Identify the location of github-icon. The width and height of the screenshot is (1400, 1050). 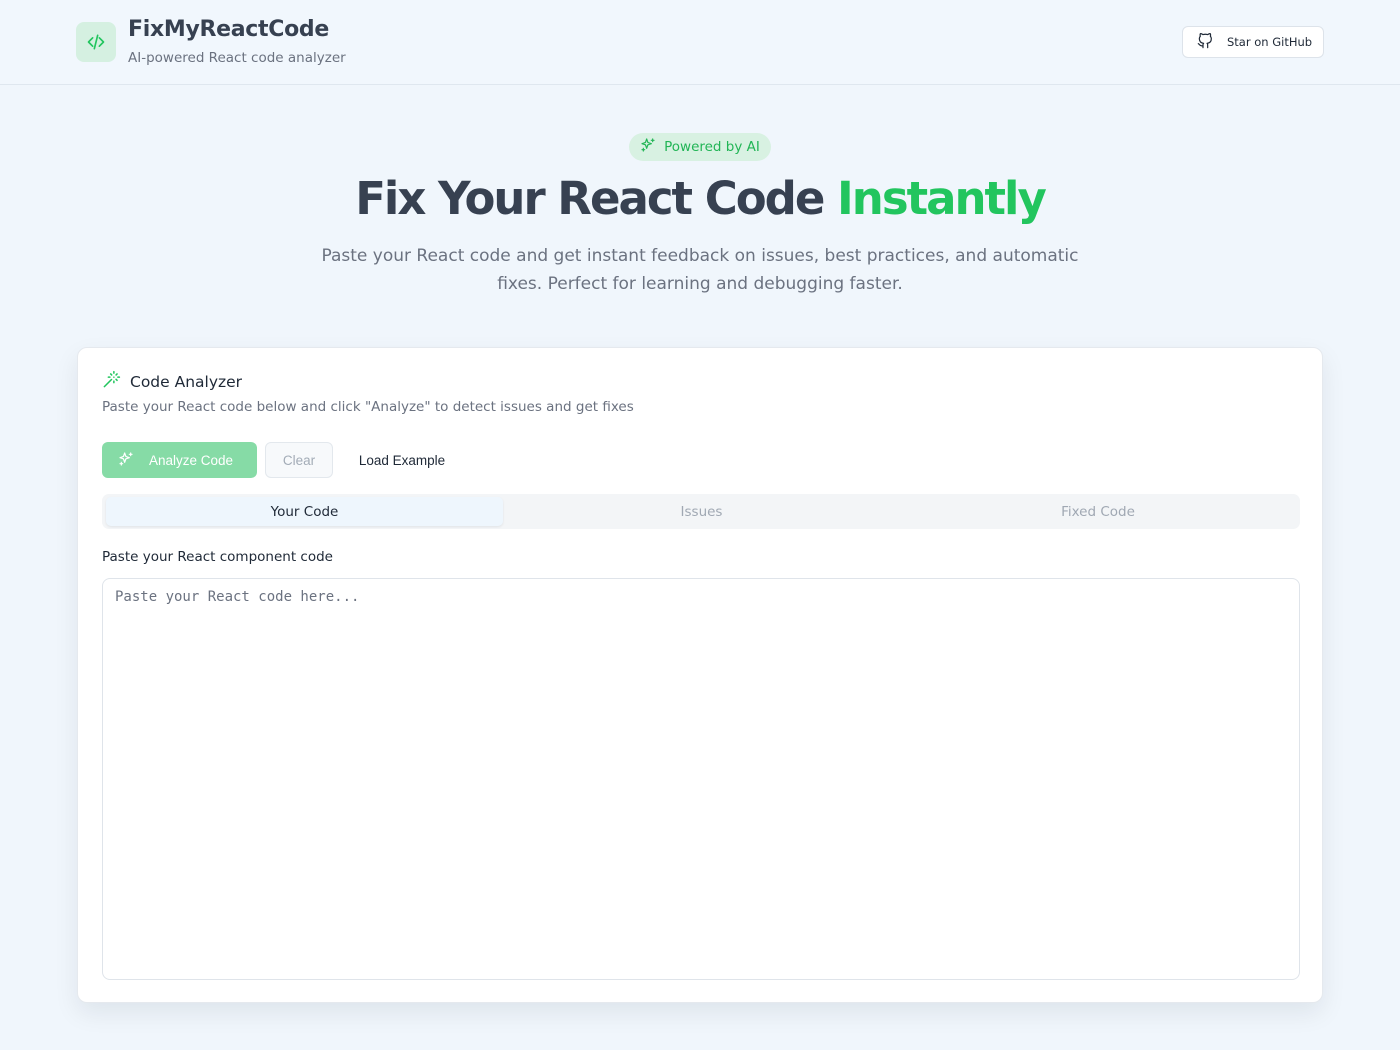
(1205, 42).